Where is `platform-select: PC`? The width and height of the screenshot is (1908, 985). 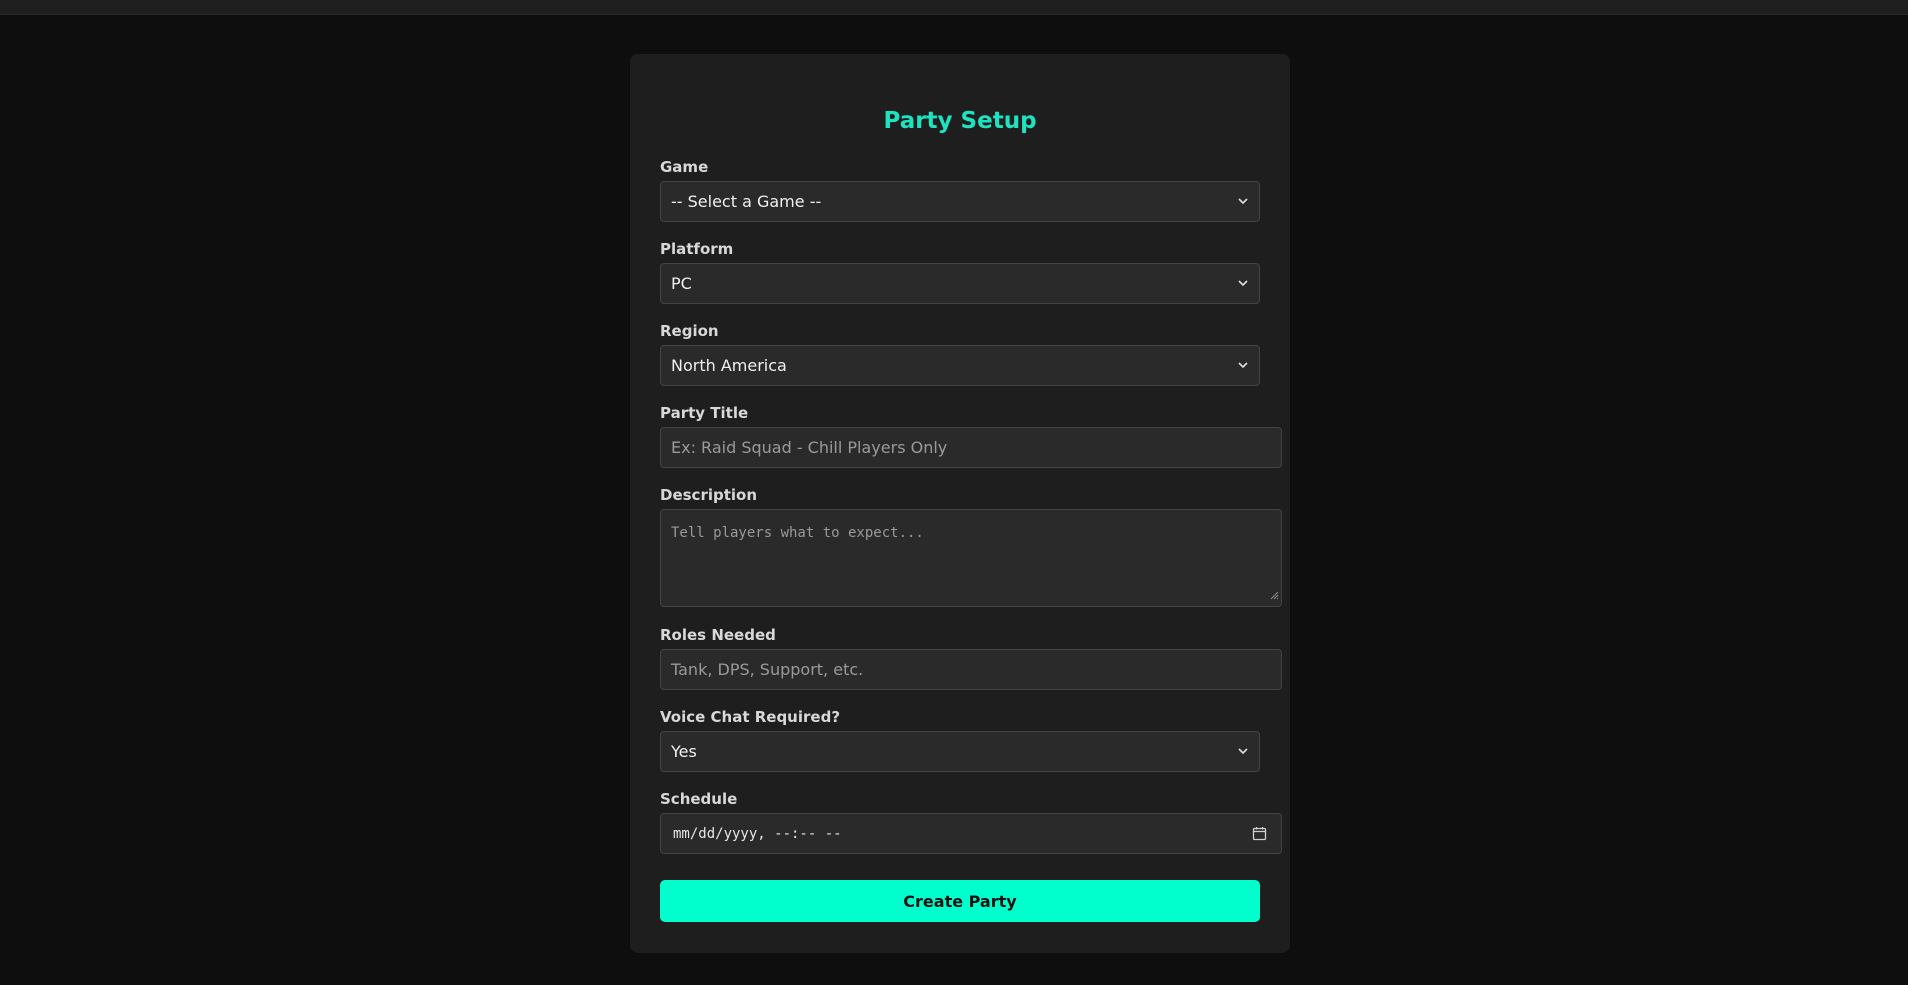 platform-select: PC is located at coordinates (960, 283).